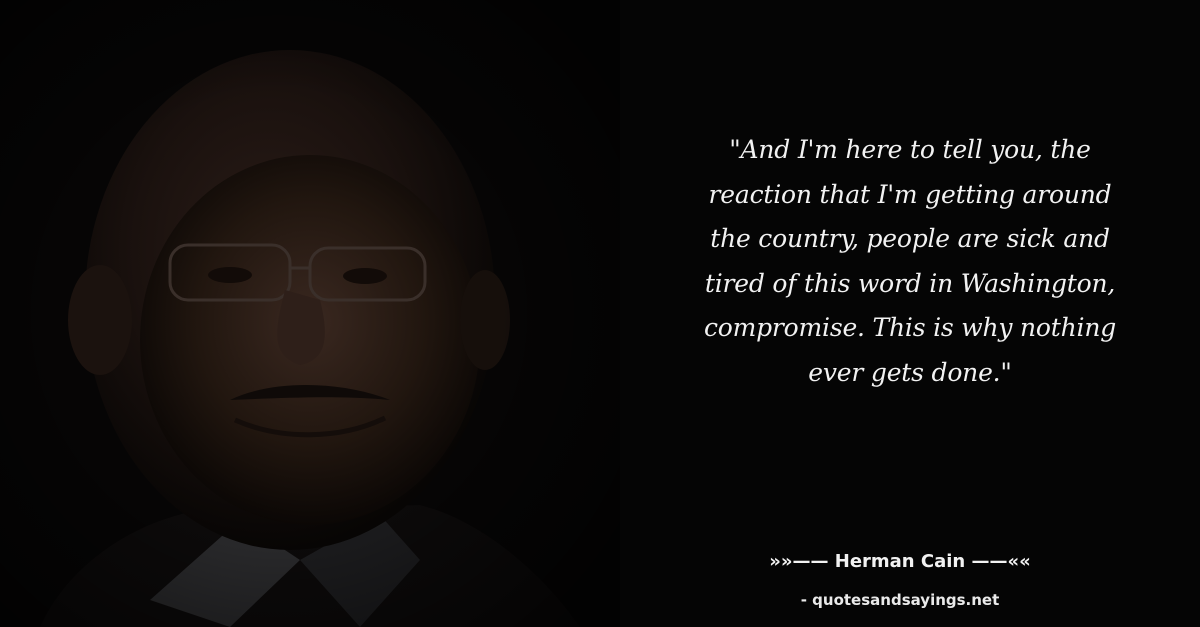 The height and width of the screenshot is (627, 1200). What do you see at coordinates (910, 149) in the screenshot?
I see `quote-line: "And I'm here to tell you, the` at bounding box center [910, 149].